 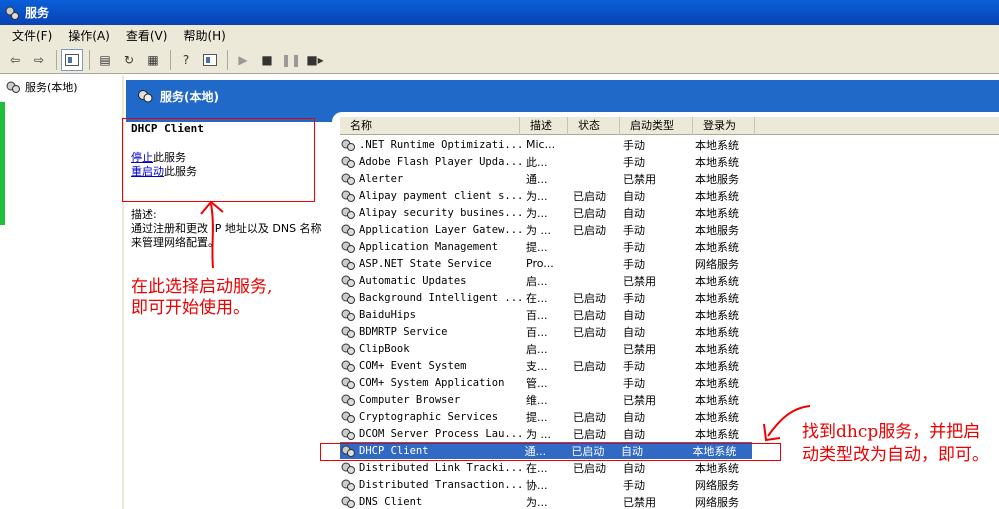 I want to click on tree-node-services-local: 服务(本地), so click(x=61, y=85).